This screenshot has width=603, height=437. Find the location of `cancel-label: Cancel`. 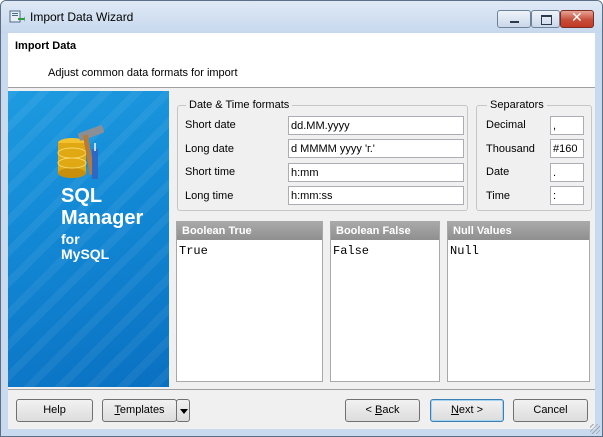

cancel-label: Cancel is located at coordinates (550, 410).